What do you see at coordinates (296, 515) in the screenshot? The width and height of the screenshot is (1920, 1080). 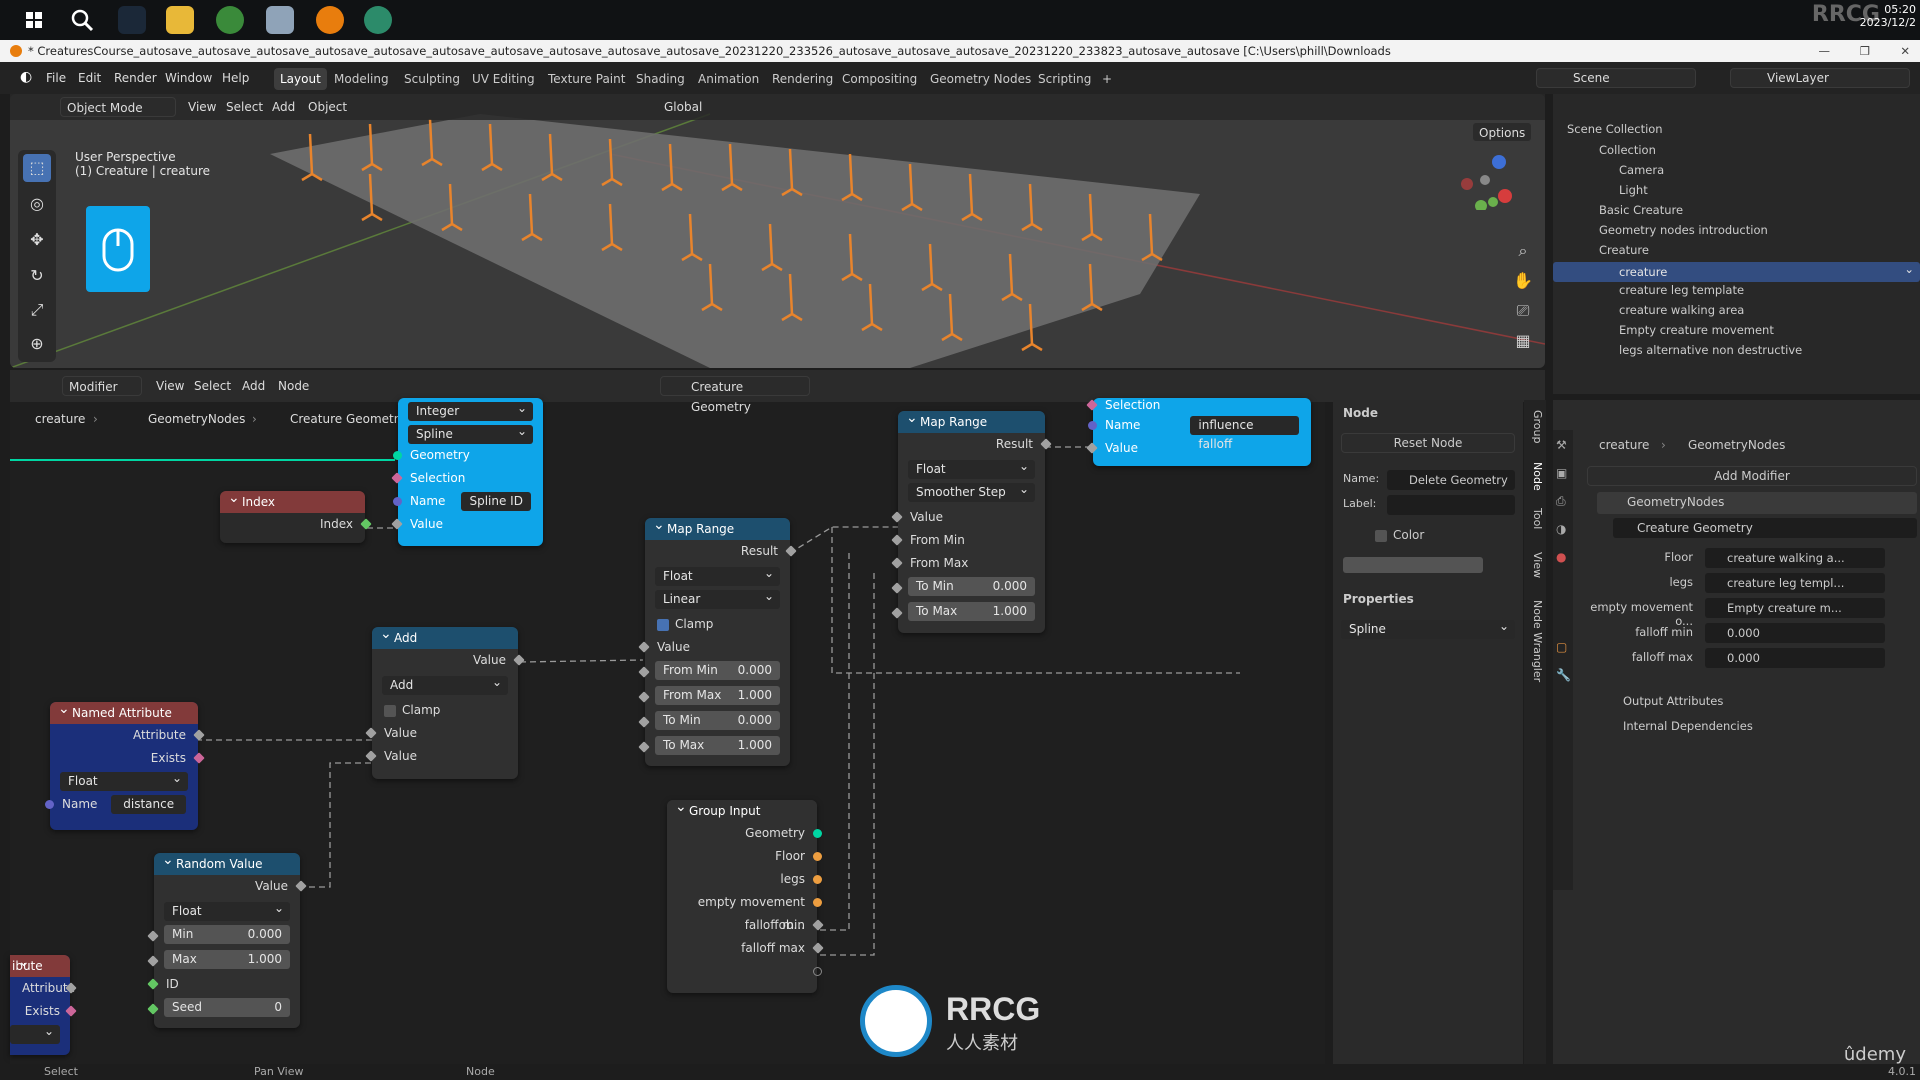 I see `index-node: Index Index` at bounding box center [296, 515].